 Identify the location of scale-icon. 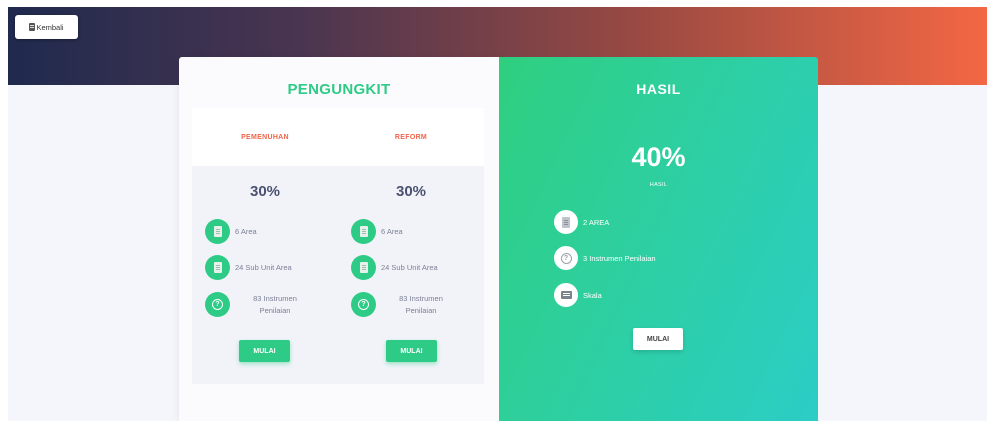
(566, 295).